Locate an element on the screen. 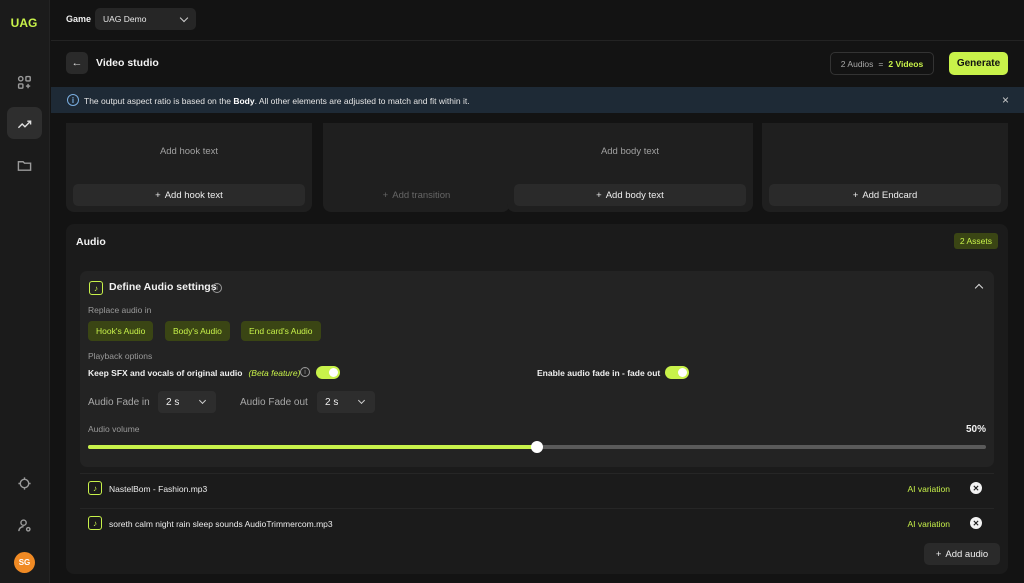 The image size is (1024, 583). folder-nav-button is located at coordinates (24, 165).